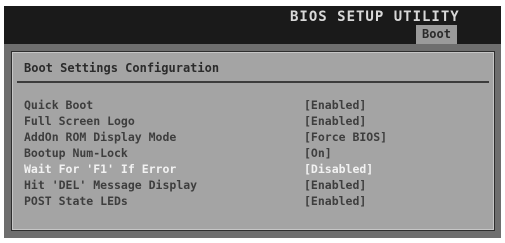  I want to click on setting-value: [On], so click(318, 153).